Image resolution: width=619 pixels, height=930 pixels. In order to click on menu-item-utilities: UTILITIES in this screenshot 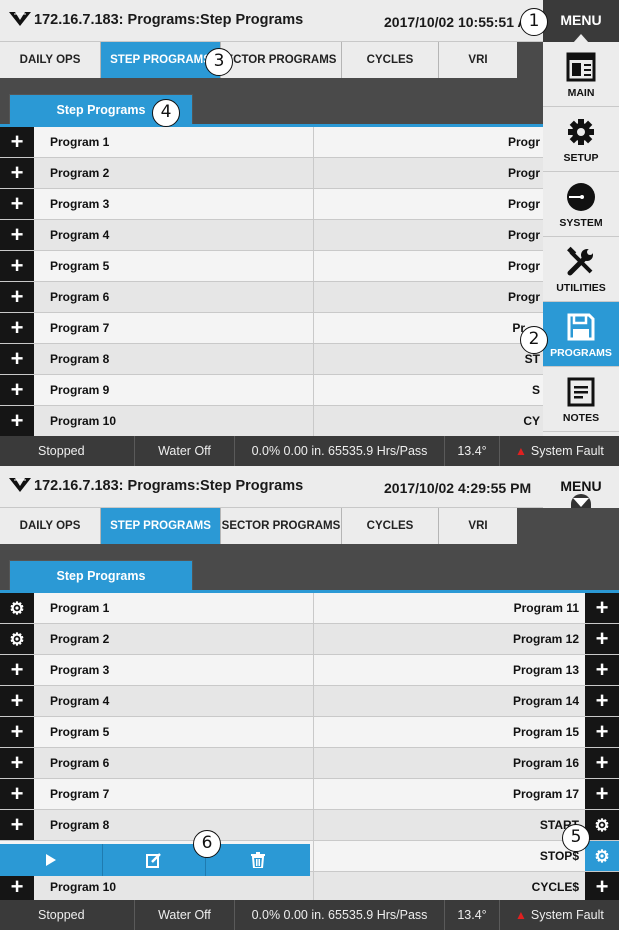, I will do `click(581, 269)`.